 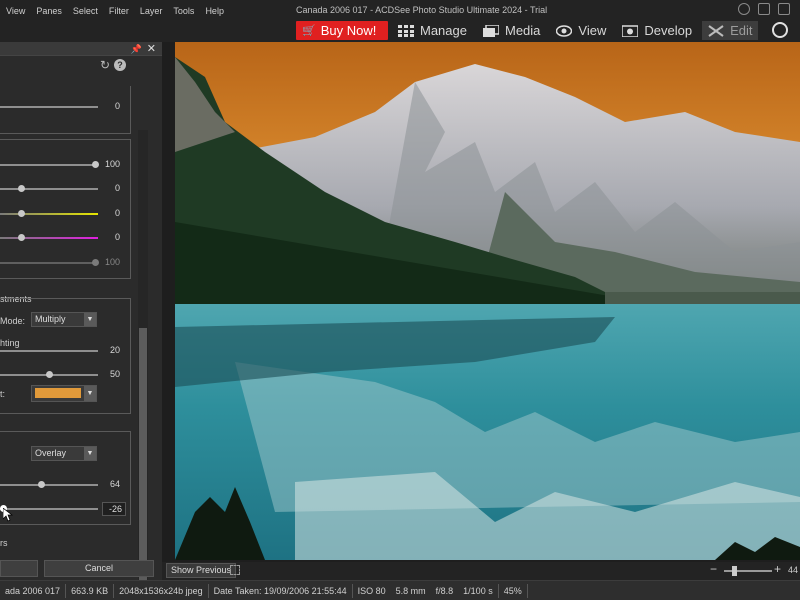 I want to click on slider-value: 50, so click(x=114, y=374).